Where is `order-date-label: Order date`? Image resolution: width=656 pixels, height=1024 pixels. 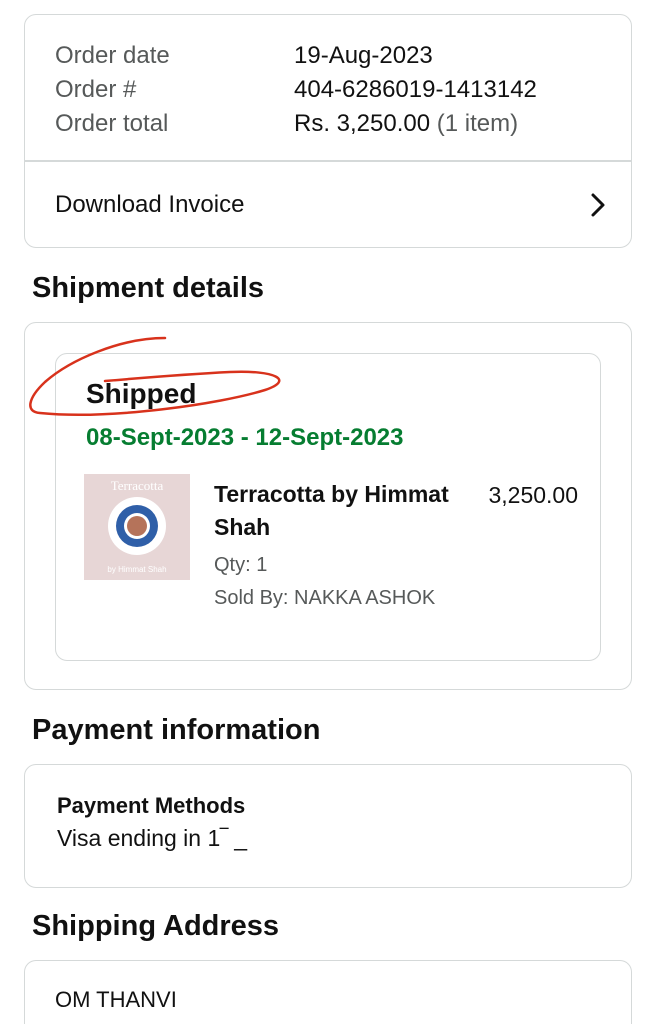 order-date-label: Order date is located at coordinates (112, 55).